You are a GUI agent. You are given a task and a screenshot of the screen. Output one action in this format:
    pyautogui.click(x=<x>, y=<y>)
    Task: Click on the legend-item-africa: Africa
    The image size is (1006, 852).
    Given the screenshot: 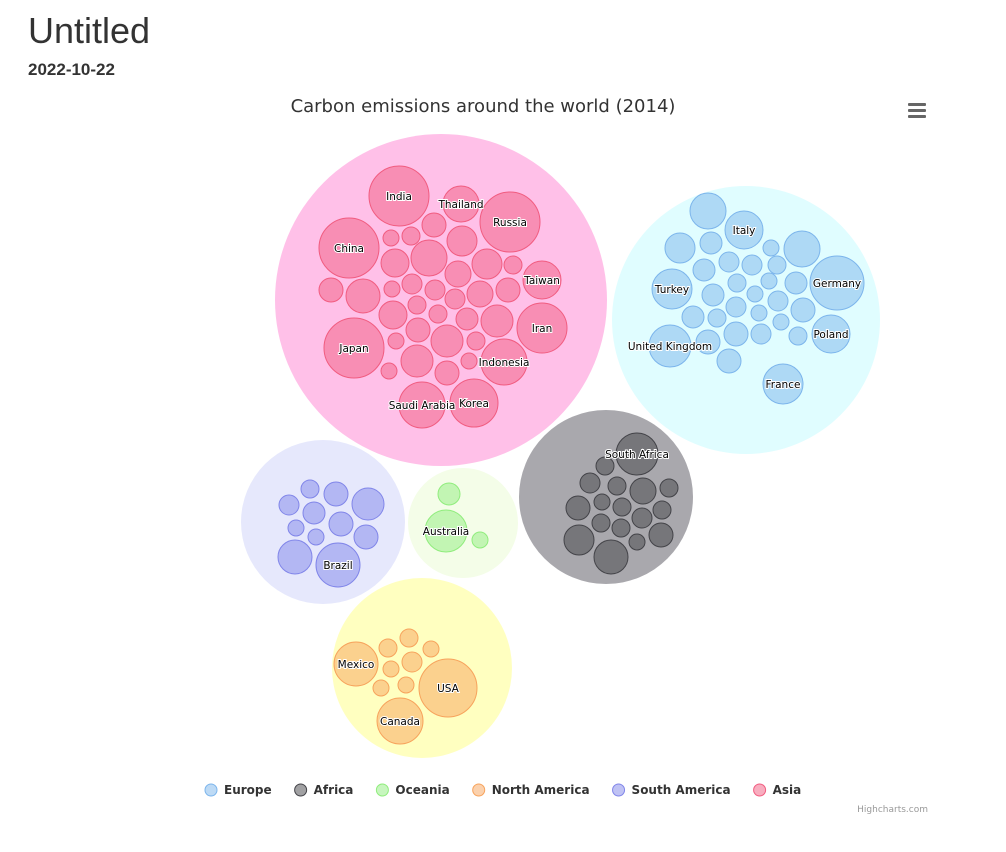 What is the action you would take?
    pyautogui.click(x=324, y=790)
    